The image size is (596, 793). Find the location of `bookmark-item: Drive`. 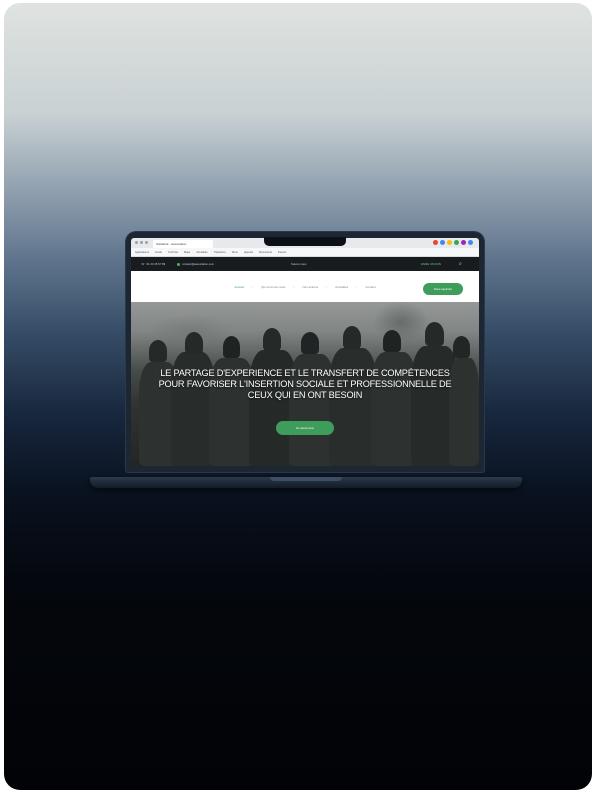

bookmark-item: Drive is located at coordinates (235, 252).